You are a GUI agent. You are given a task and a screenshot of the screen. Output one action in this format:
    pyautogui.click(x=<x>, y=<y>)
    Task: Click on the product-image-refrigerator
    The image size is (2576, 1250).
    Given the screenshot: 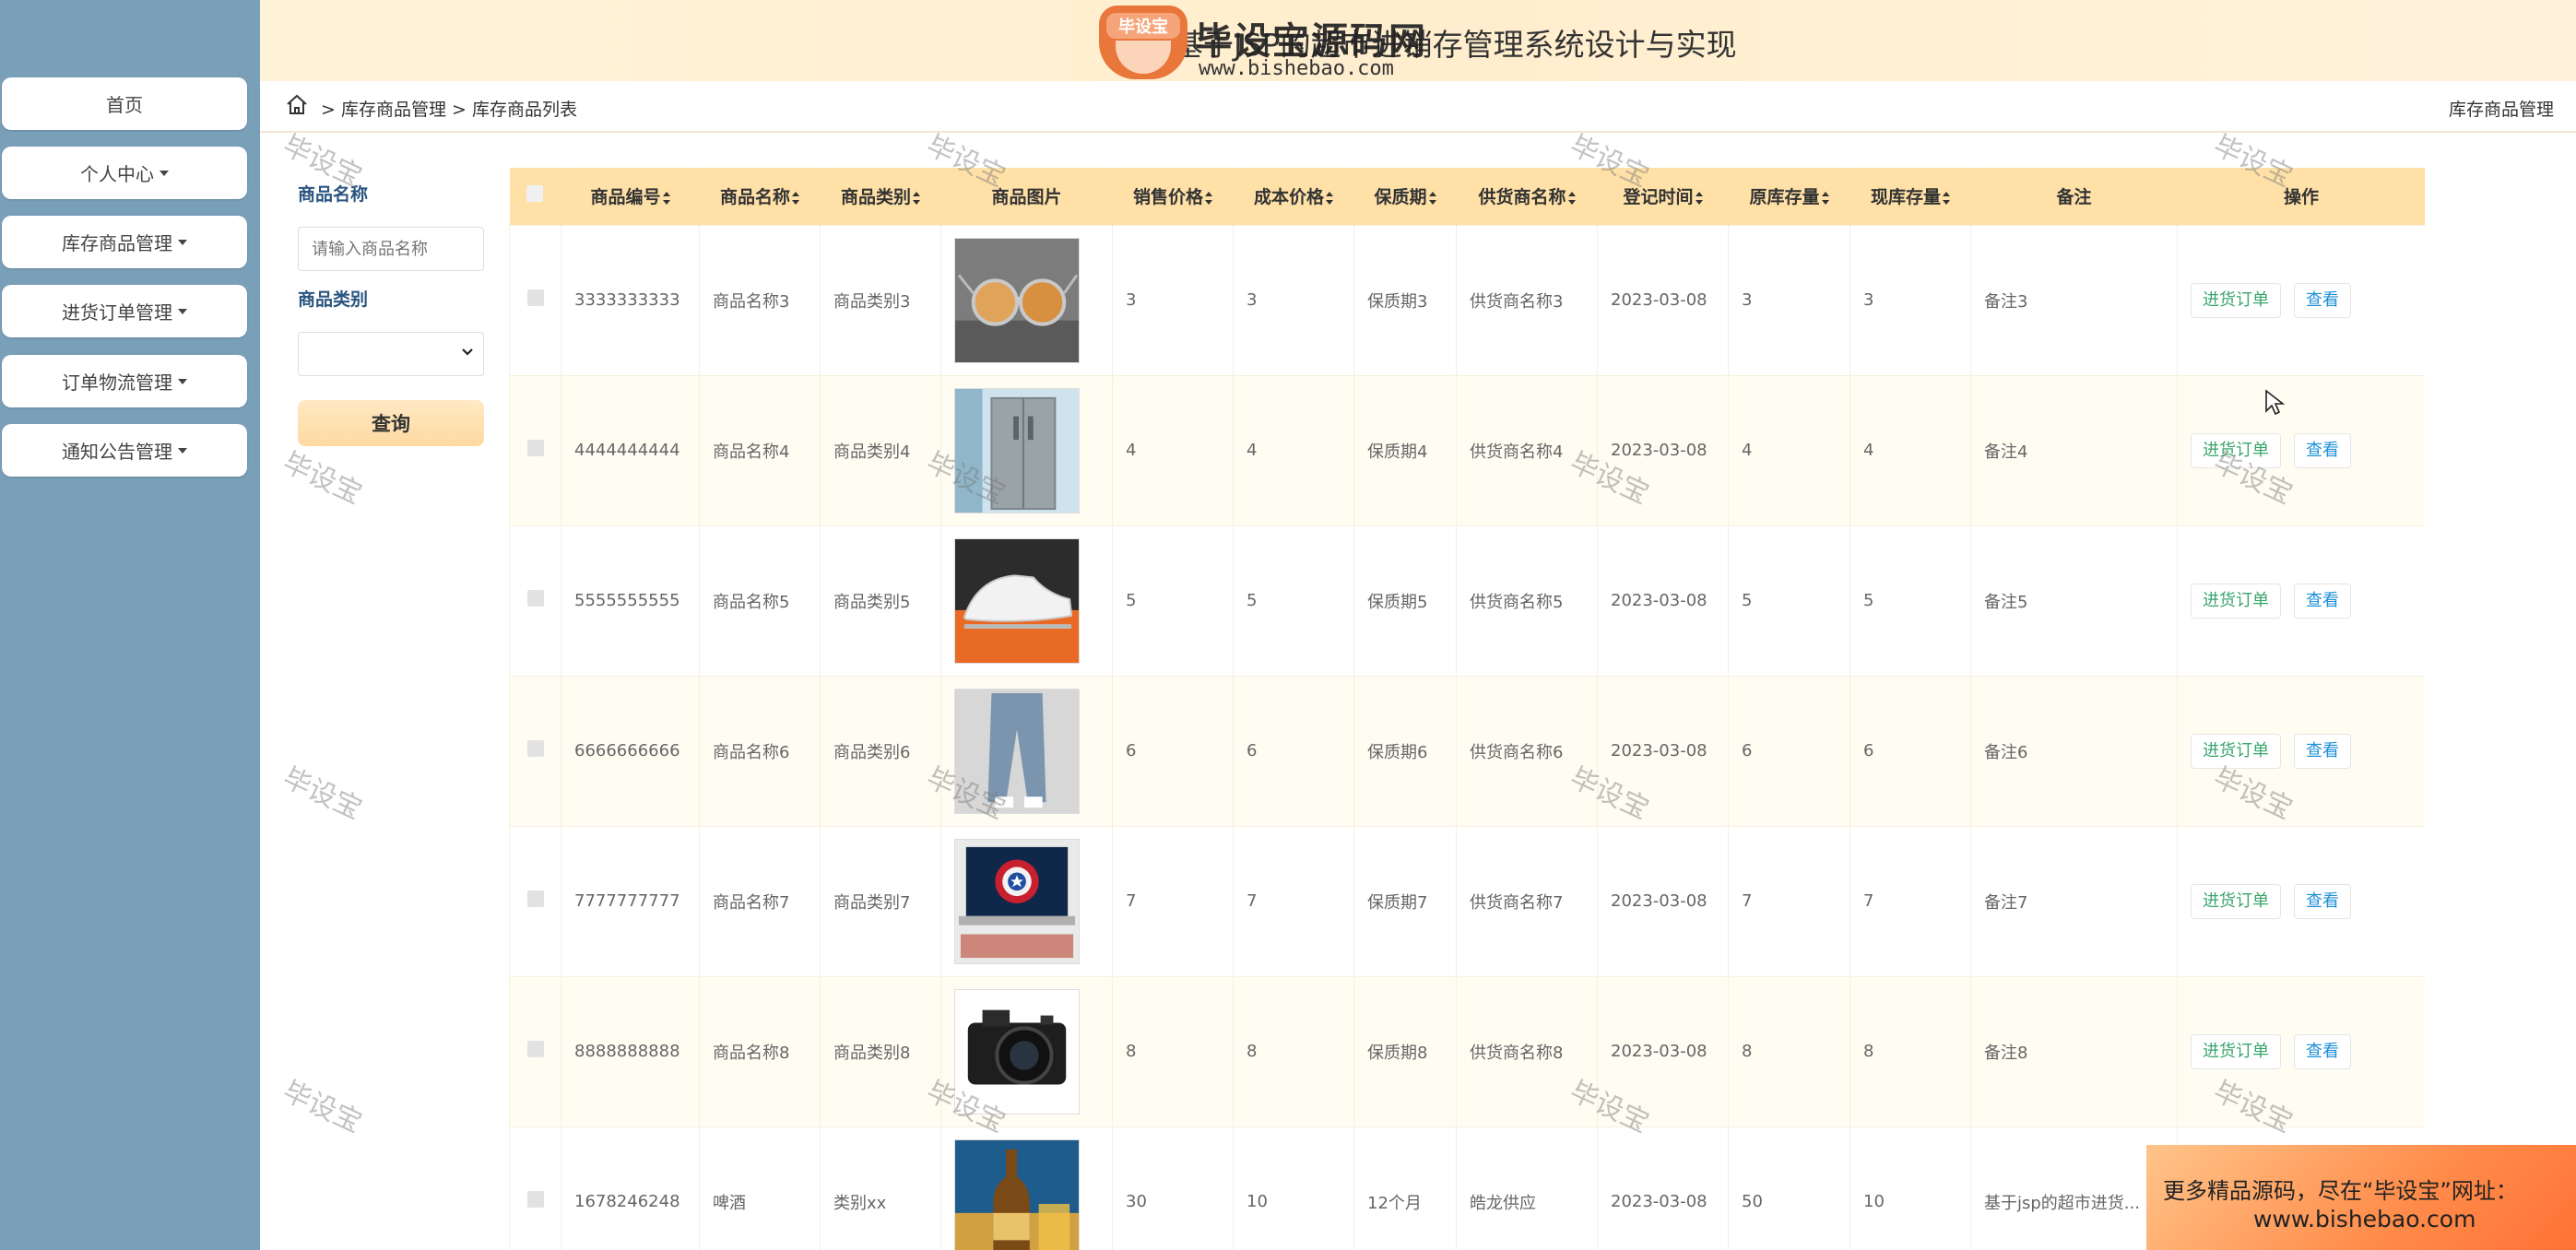 What is the action you would take?
    pyautogui.click(x=1017, y=450)
    